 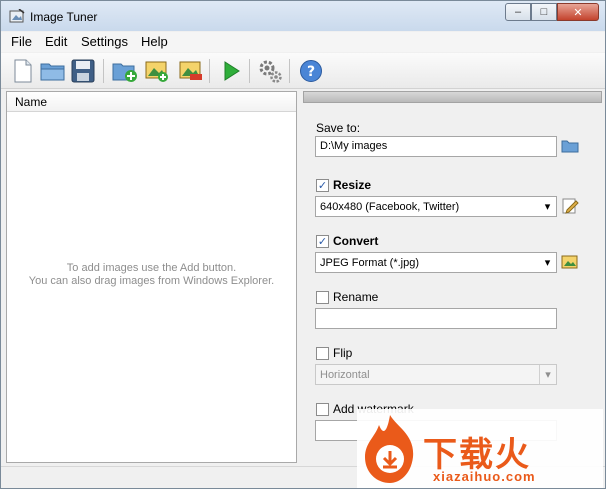 I want to click on new-button, so click(x=23, y=71).